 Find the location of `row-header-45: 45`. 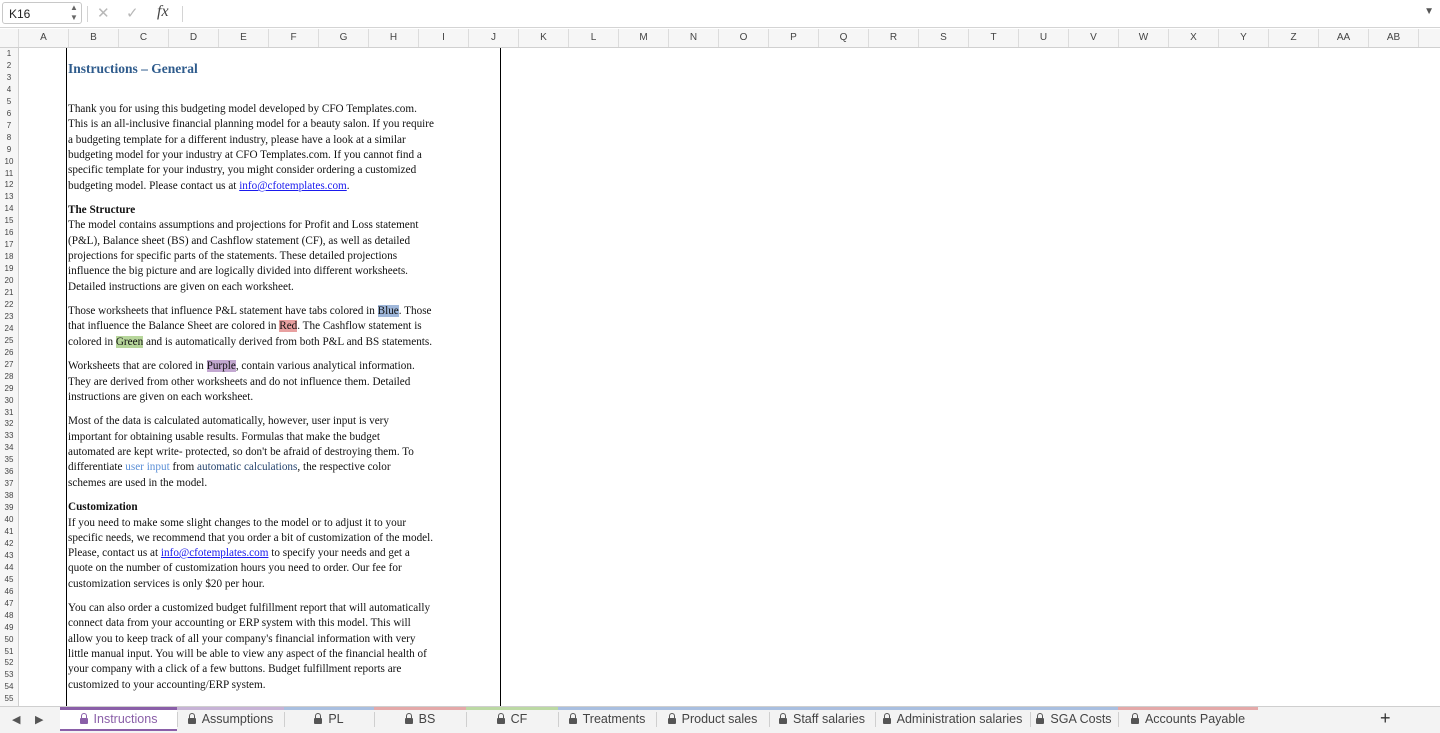

row-header-45: 45 is located at coordinates (9, 580).